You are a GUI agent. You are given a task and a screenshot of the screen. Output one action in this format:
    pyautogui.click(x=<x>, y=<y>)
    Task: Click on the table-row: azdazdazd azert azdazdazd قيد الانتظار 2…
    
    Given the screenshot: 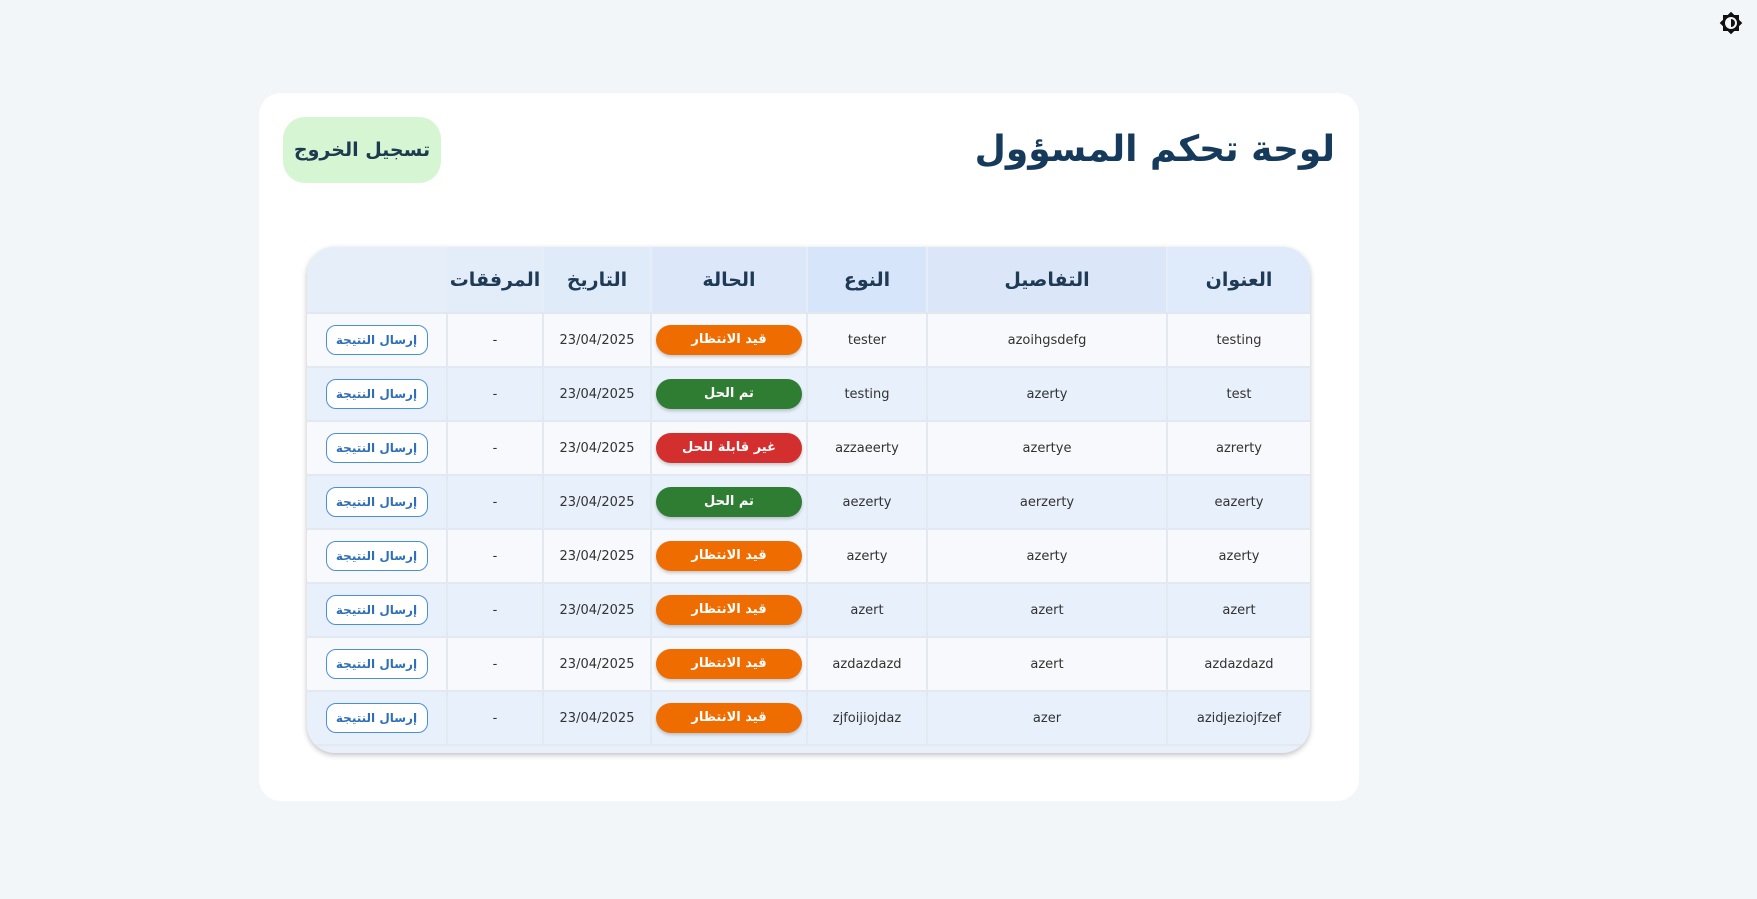 What is the action you would take?
    pyautogui.click(x=808, y=664)
    